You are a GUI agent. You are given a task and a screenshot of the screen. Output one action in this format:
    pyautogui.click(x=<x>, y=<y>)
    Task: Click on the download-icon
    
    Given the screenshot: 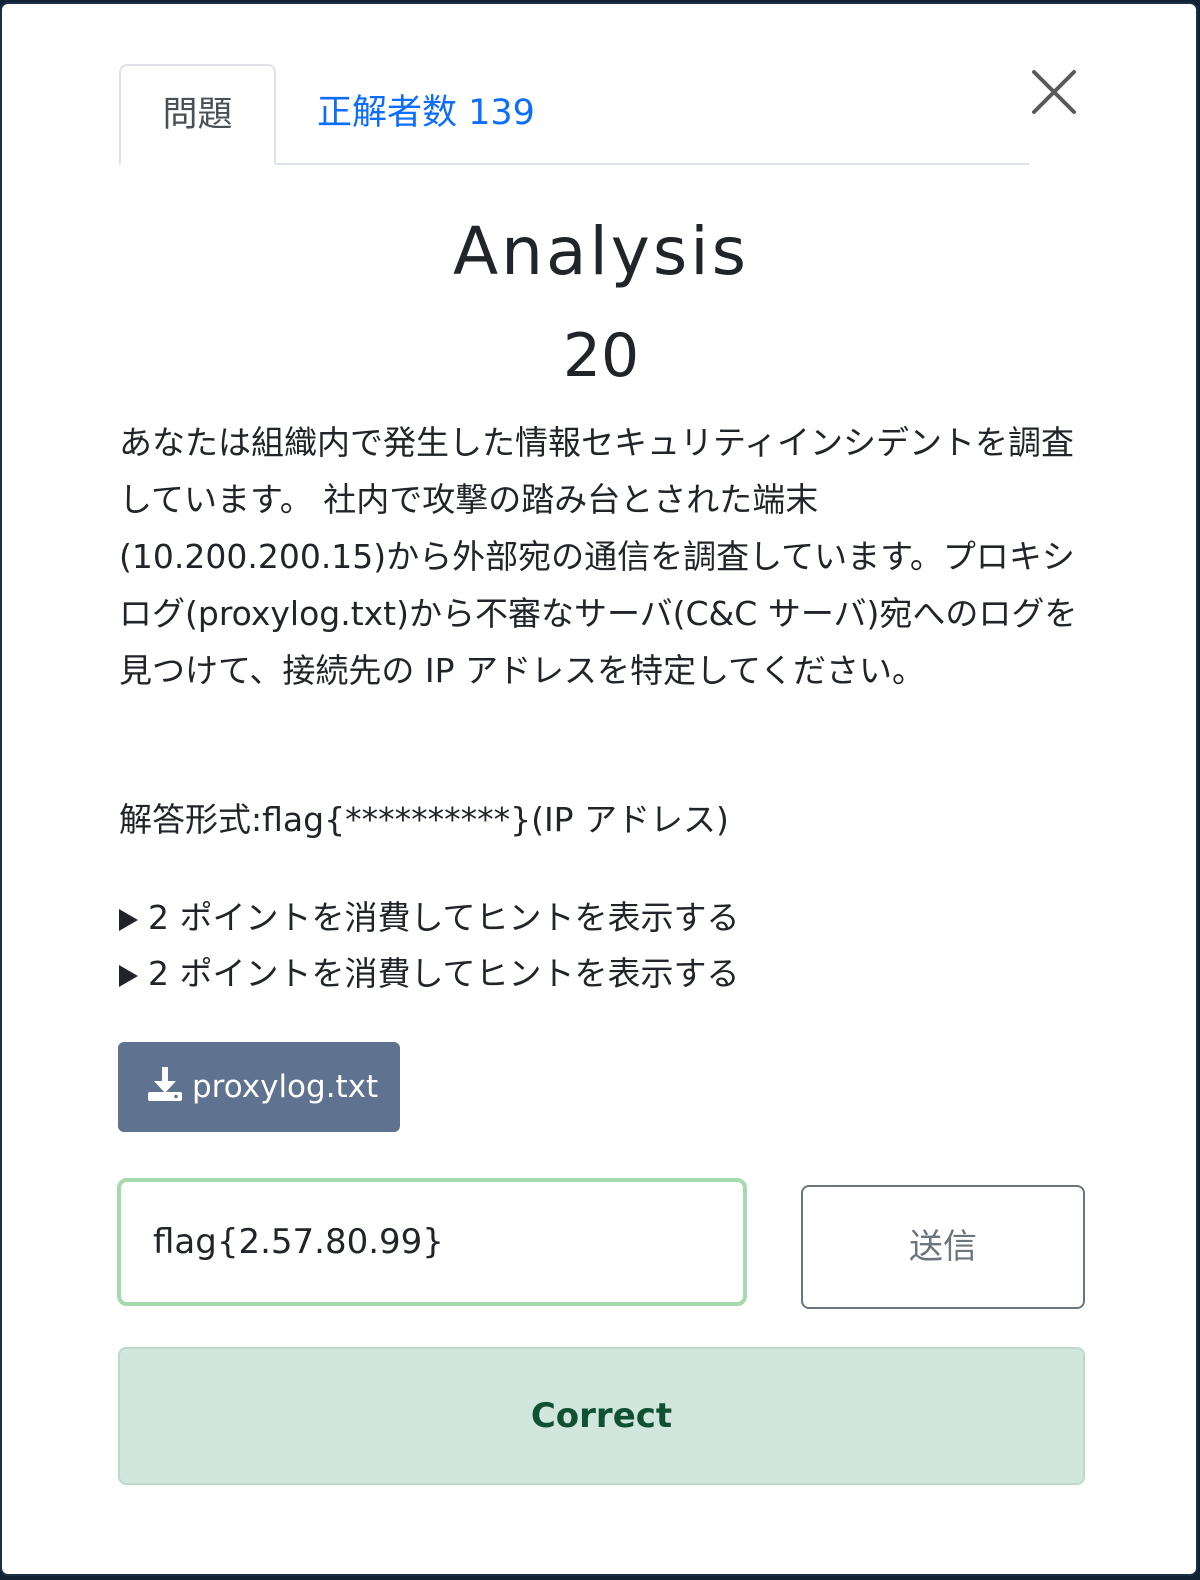 What is the action you would take?
    pyautogui.click(x=165, y=1093)
    